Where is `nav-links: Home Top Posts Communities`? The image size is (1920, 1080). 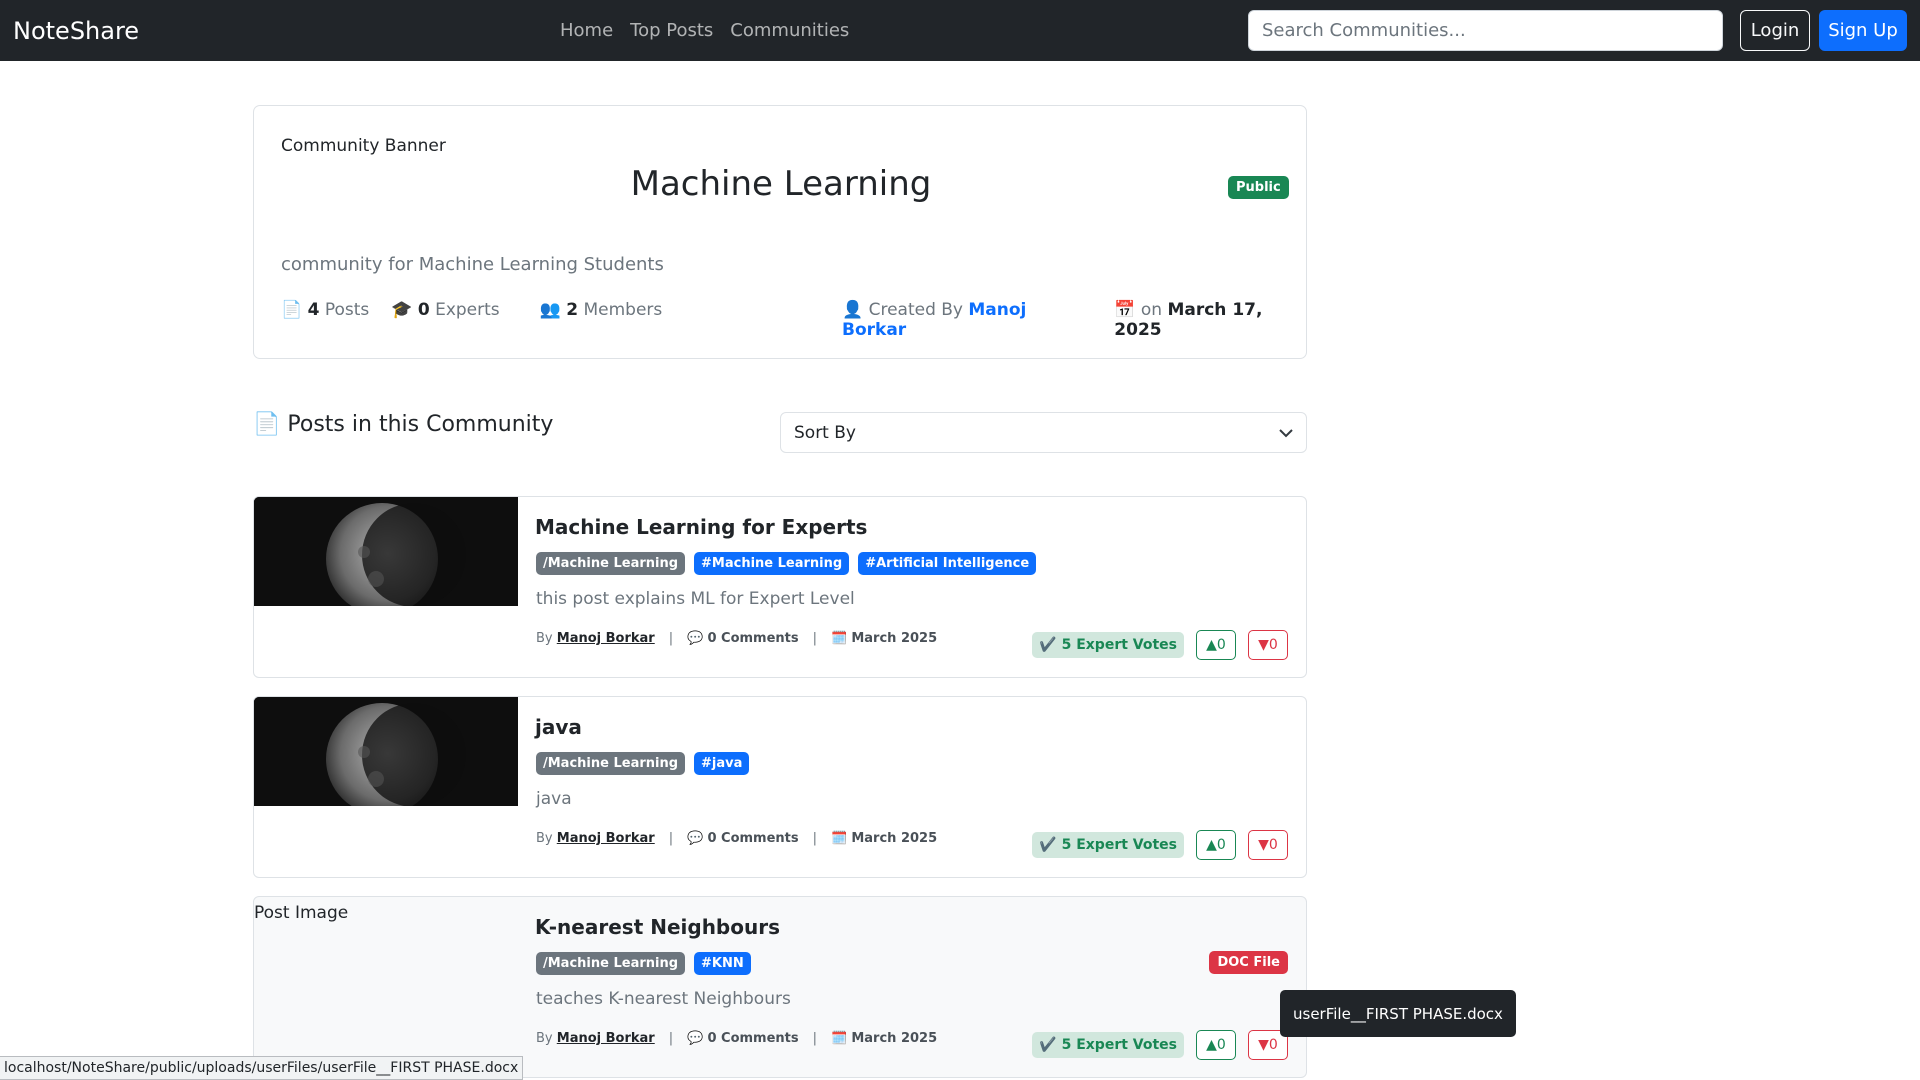 nav-links: Home Top Posts Communities is located at coordinates (704, 31).